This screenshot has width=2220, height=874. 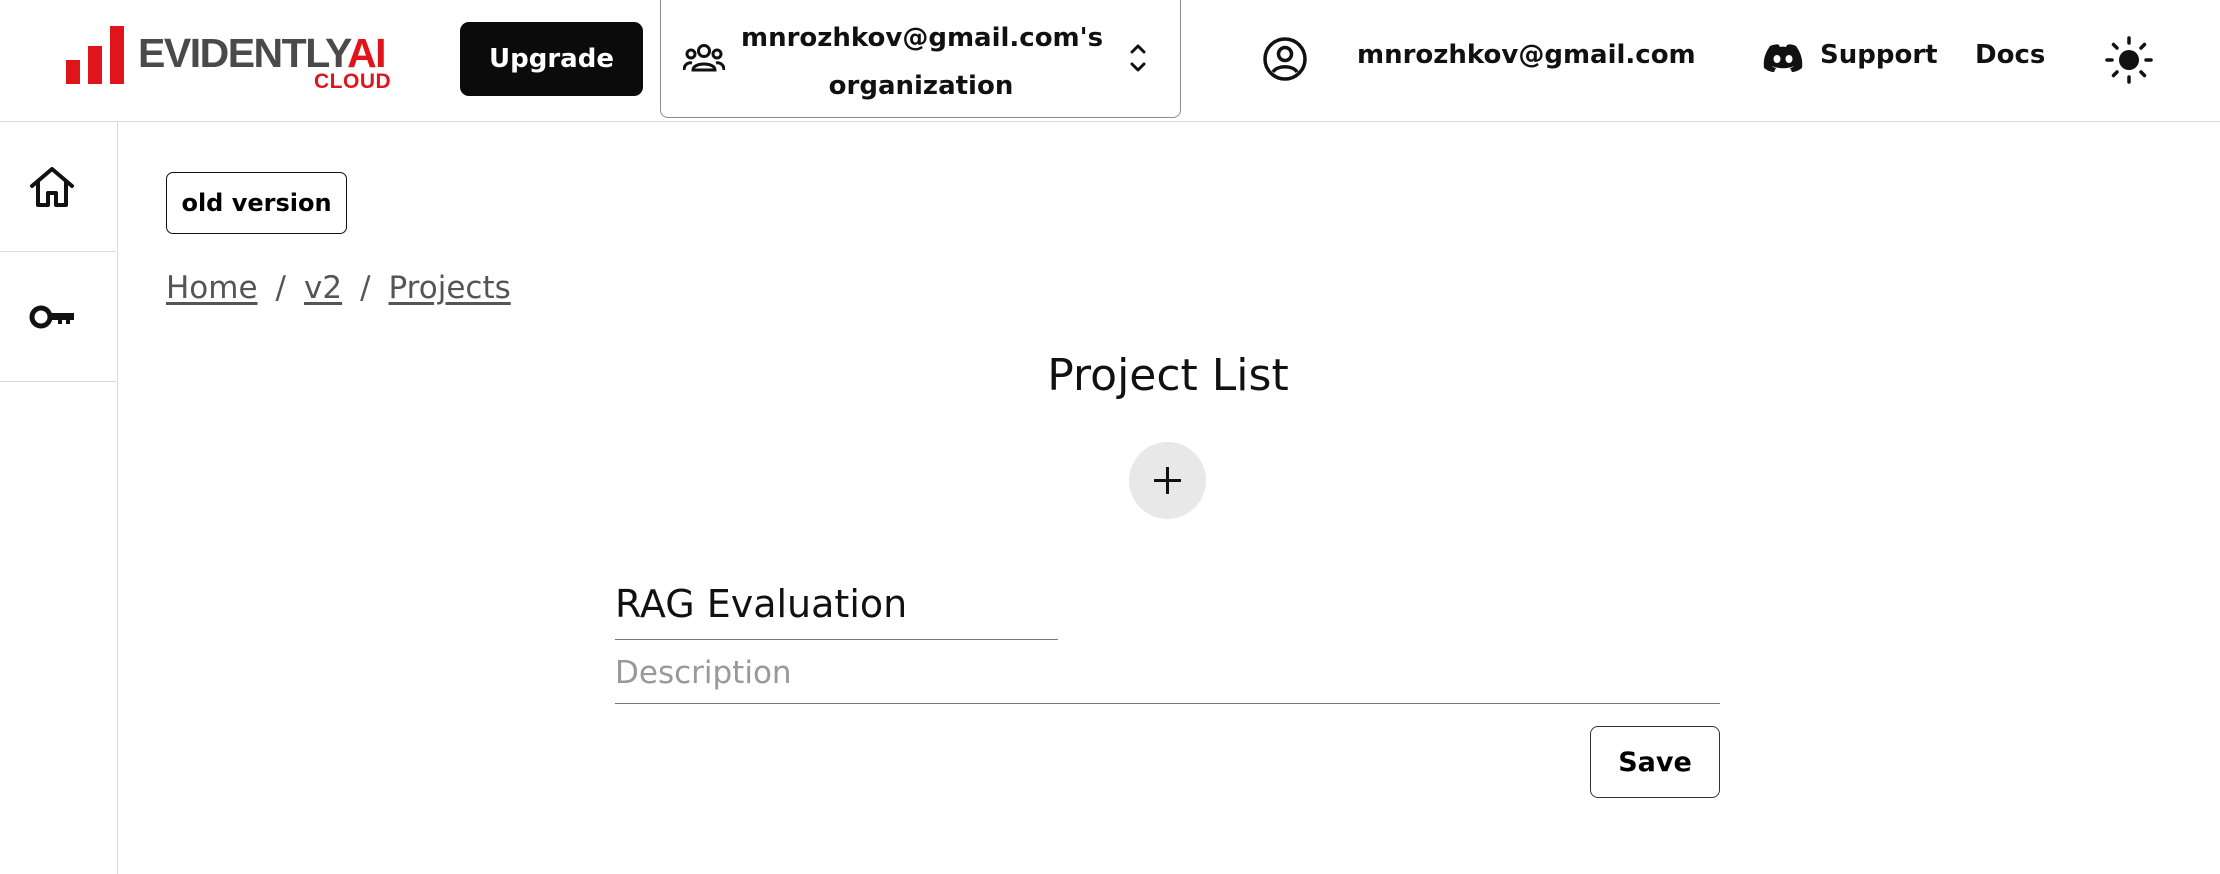 What do you see at coordinates (450, 288) in the screenshot?
I see `breadcrumb-projects: Projects` at bounding box center [450, 288].